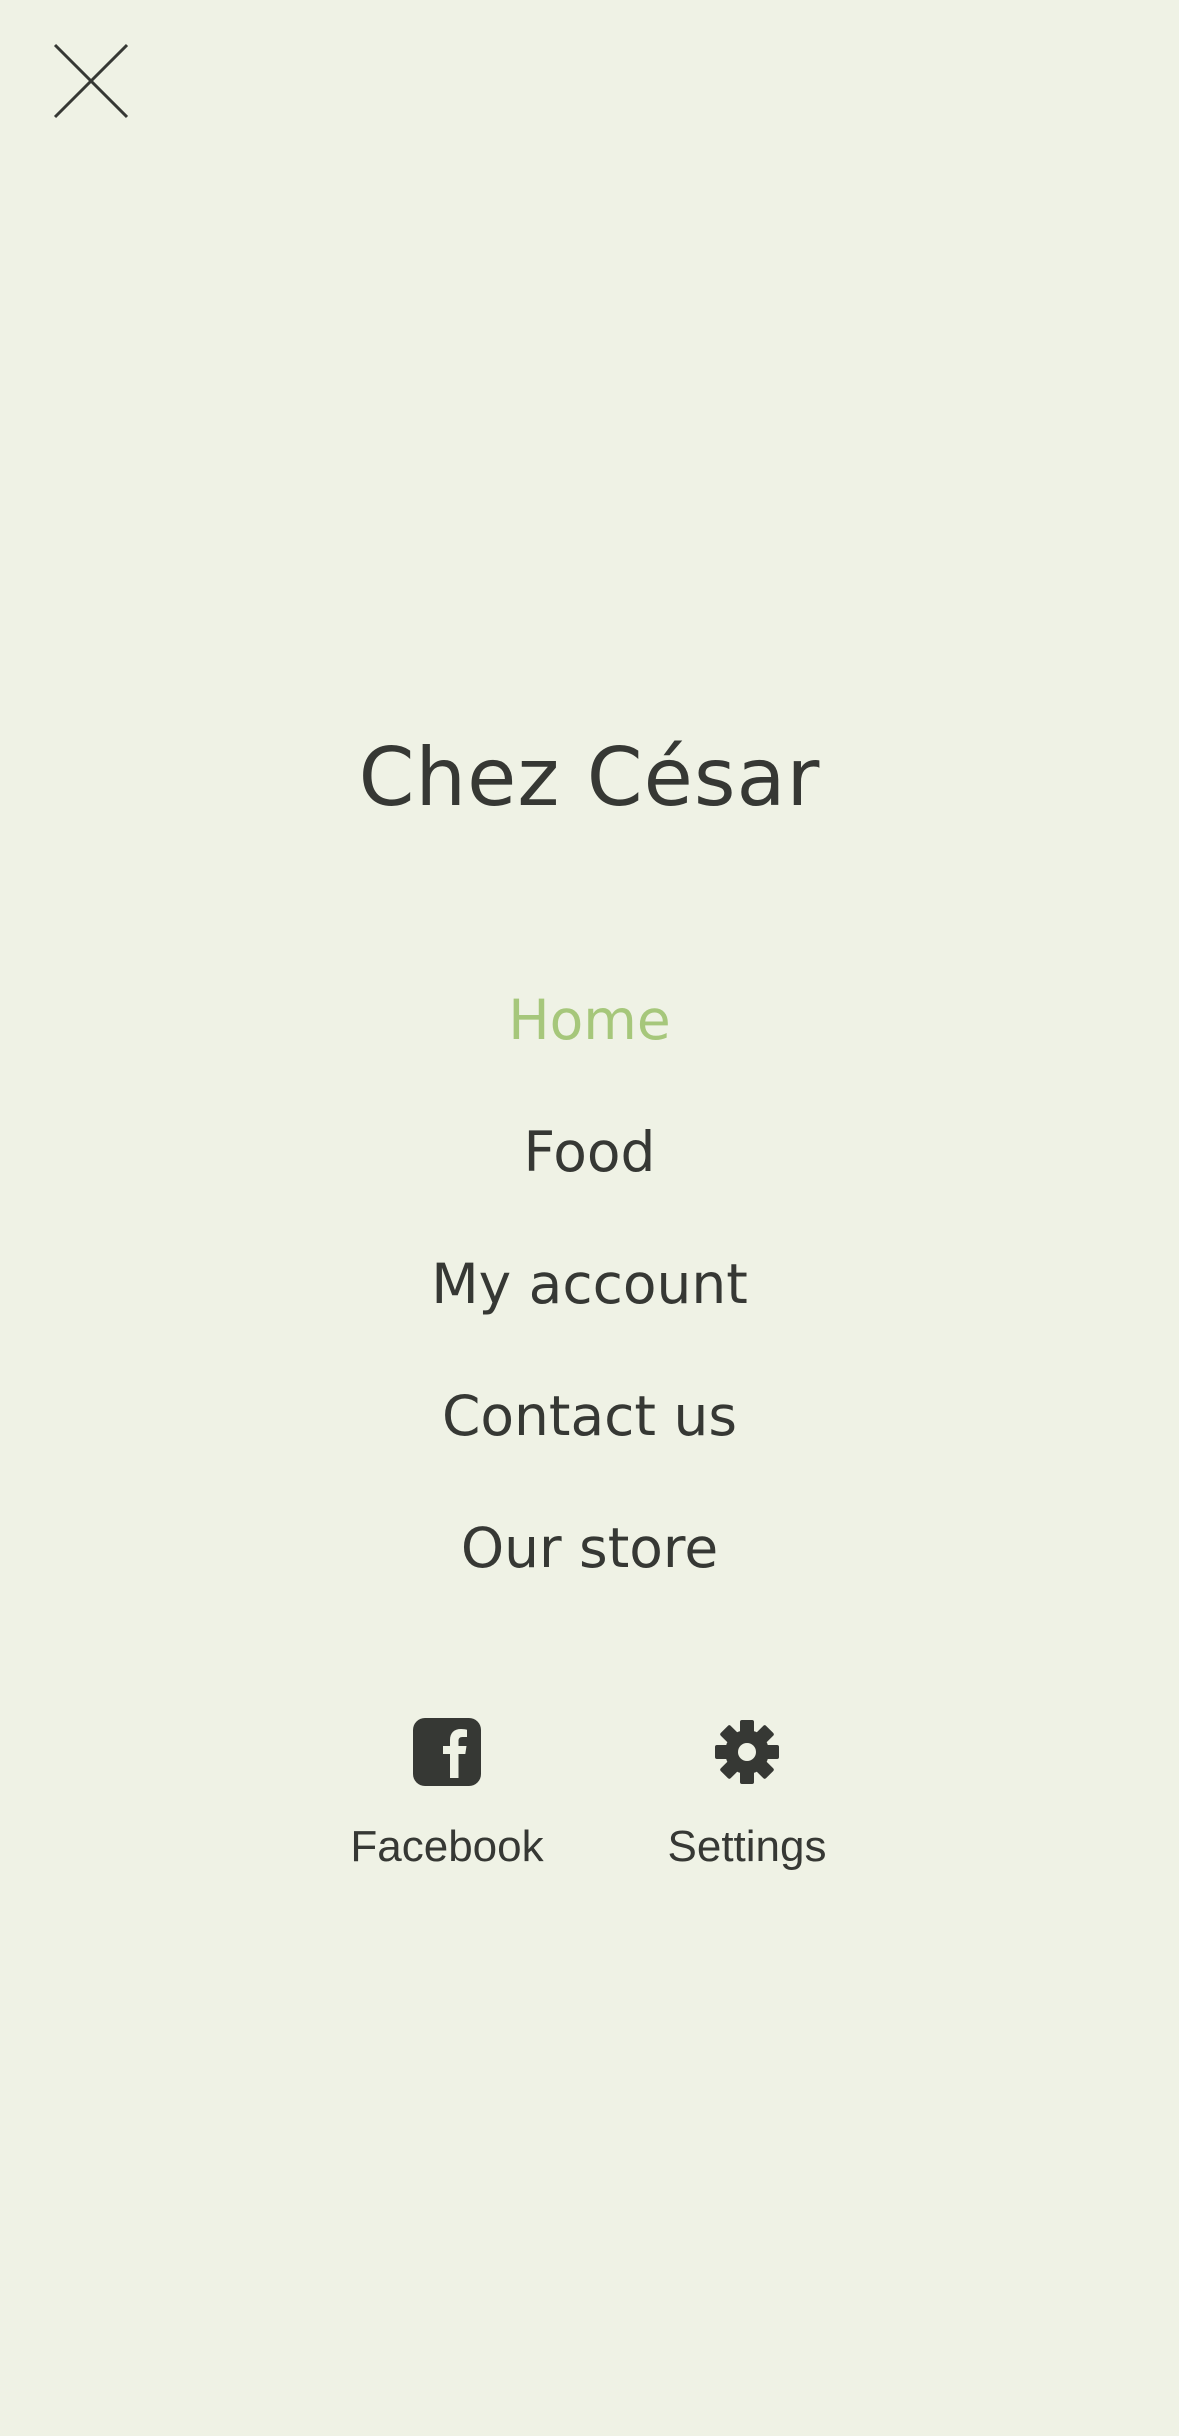  Describe the element at coordinates (747, 1752) in the screenshot. I see `gear-icon` at that location.